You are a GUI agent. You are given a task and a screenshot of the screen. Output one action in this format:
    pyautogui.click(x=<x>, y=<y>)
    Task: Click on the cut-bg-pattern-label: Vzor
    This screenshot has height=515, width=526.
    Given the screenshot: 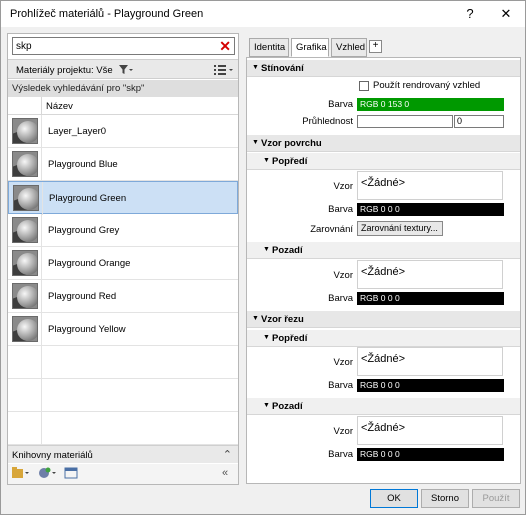 What is the action you would take?
    pyautogui.click(x=343, y=431)
    